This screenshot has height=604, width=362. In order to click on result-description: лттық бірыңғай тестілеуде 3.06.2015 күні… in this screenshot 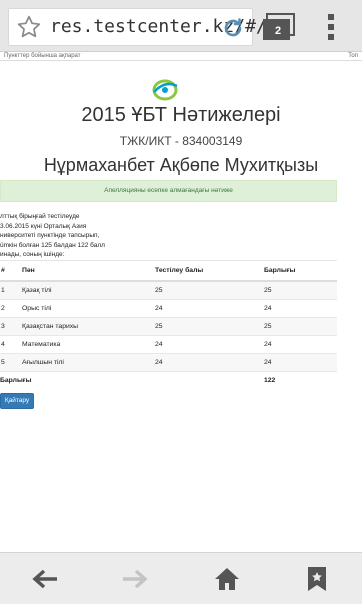, I will do `click(65, 236)`.